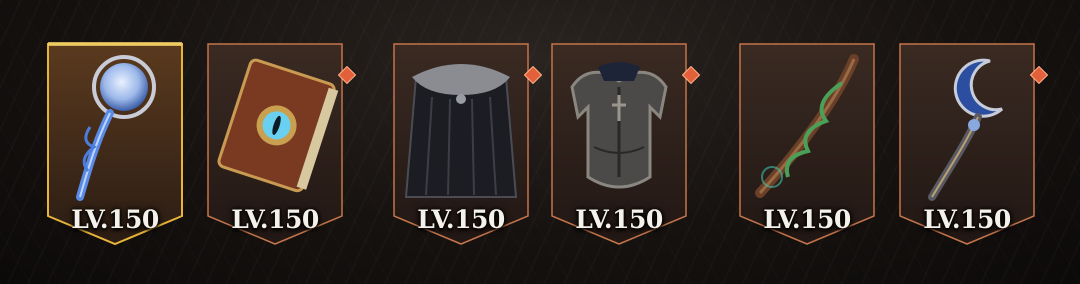 This screenshot has height=284, width=1080. Describe the element at coordinates (115, 126) in the screenshot. I see `moon-orb-staff-icon` at that location.